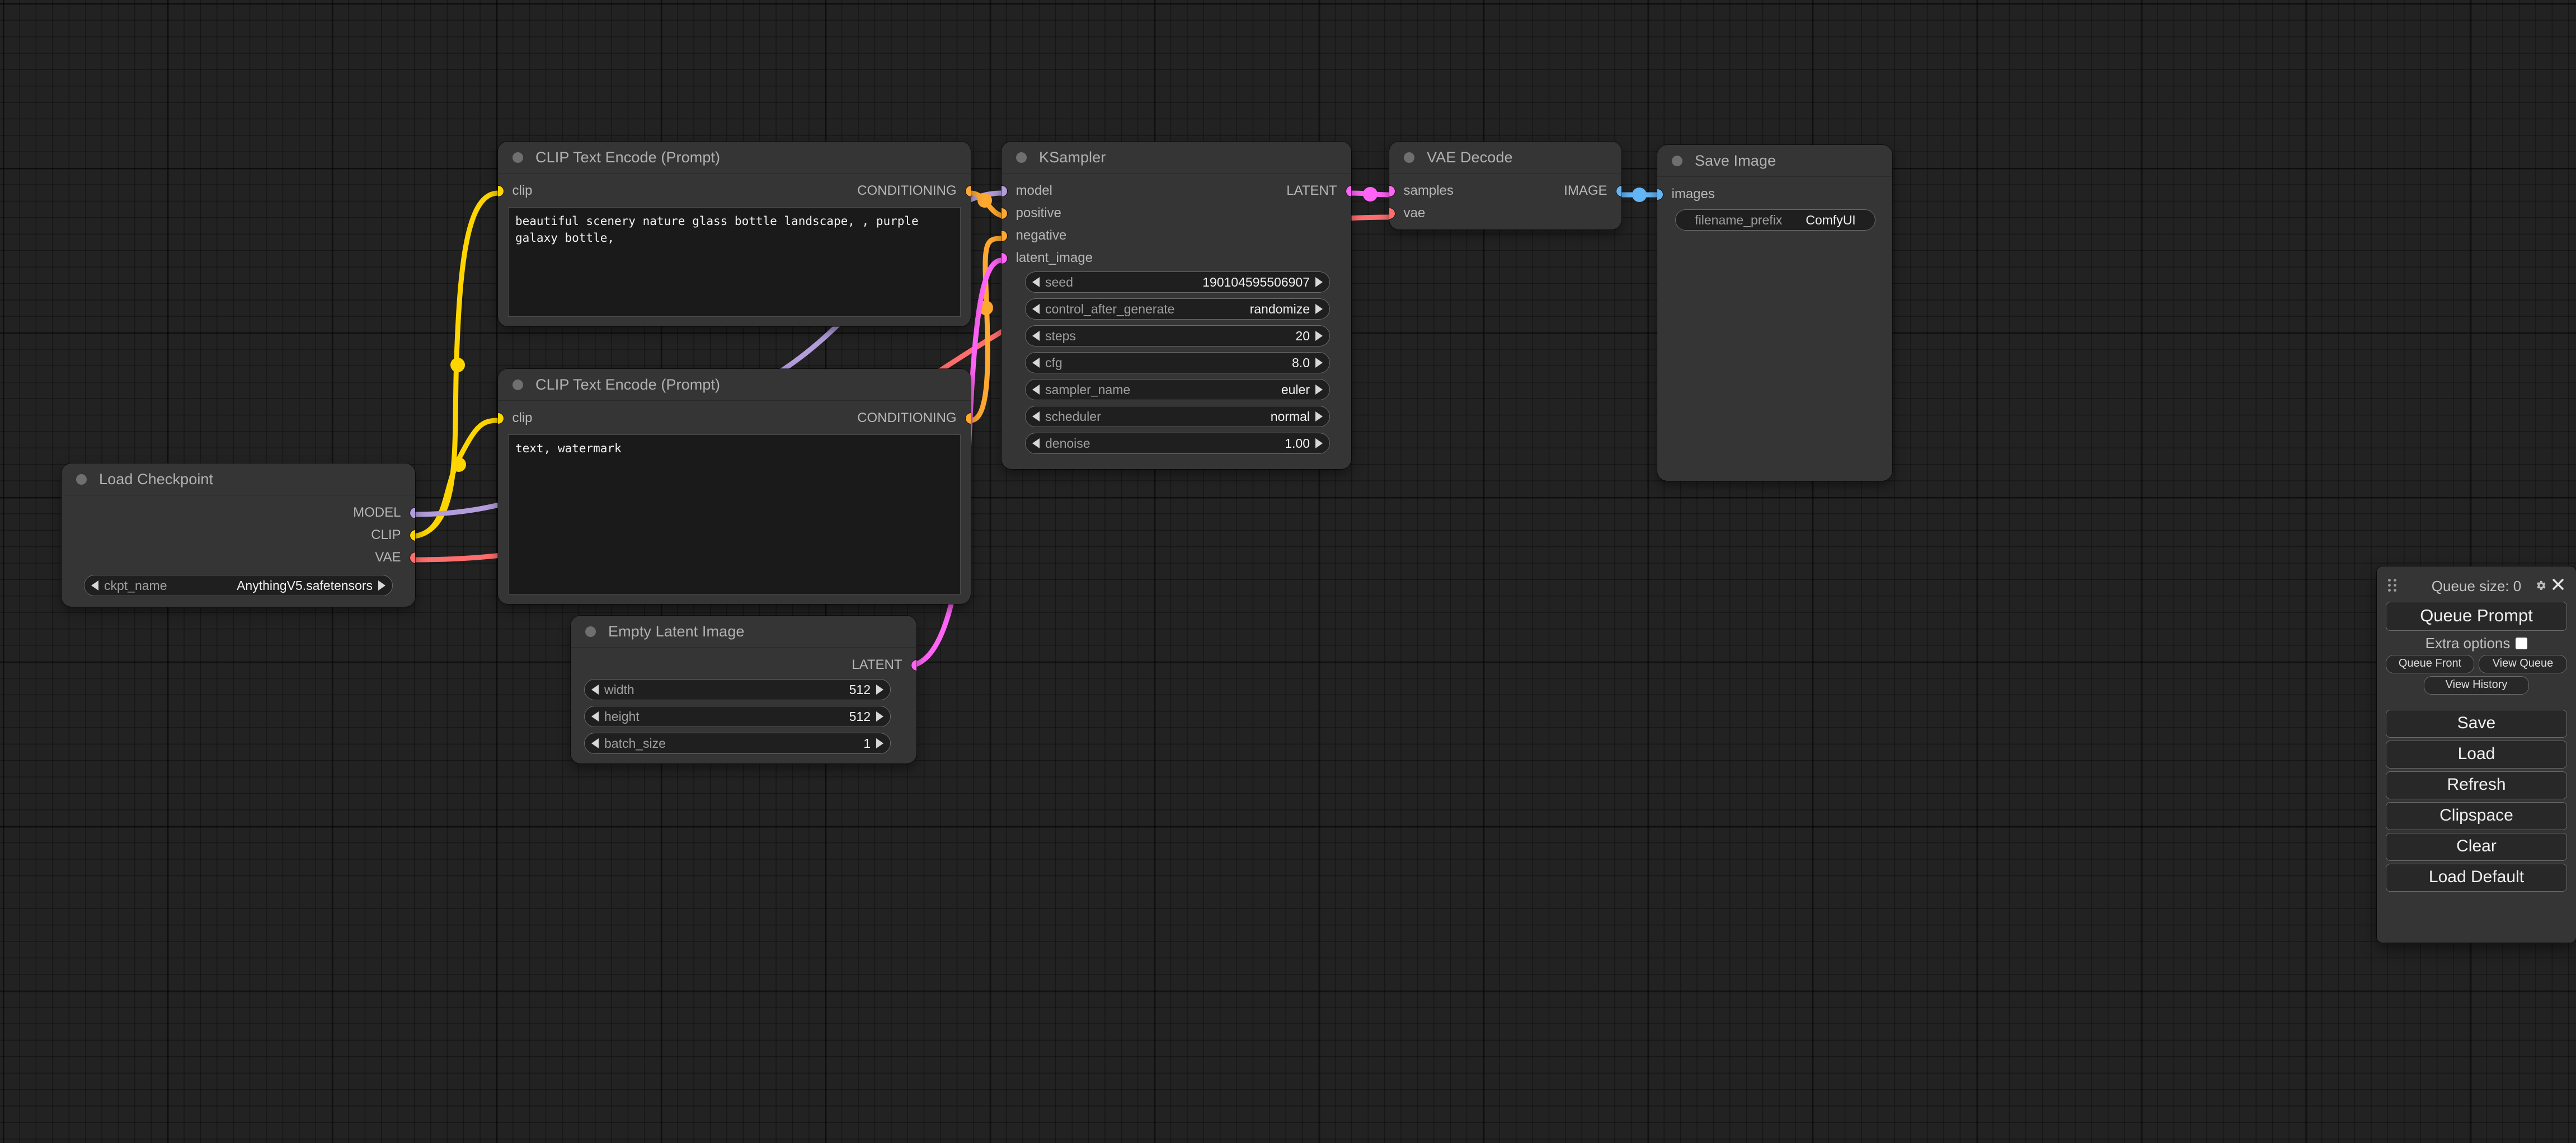  Describe the element at coordinates (305, 585) in the screenshot. I see `widget-value-ckpt-name: AnythingV5.safetensors` at that location.